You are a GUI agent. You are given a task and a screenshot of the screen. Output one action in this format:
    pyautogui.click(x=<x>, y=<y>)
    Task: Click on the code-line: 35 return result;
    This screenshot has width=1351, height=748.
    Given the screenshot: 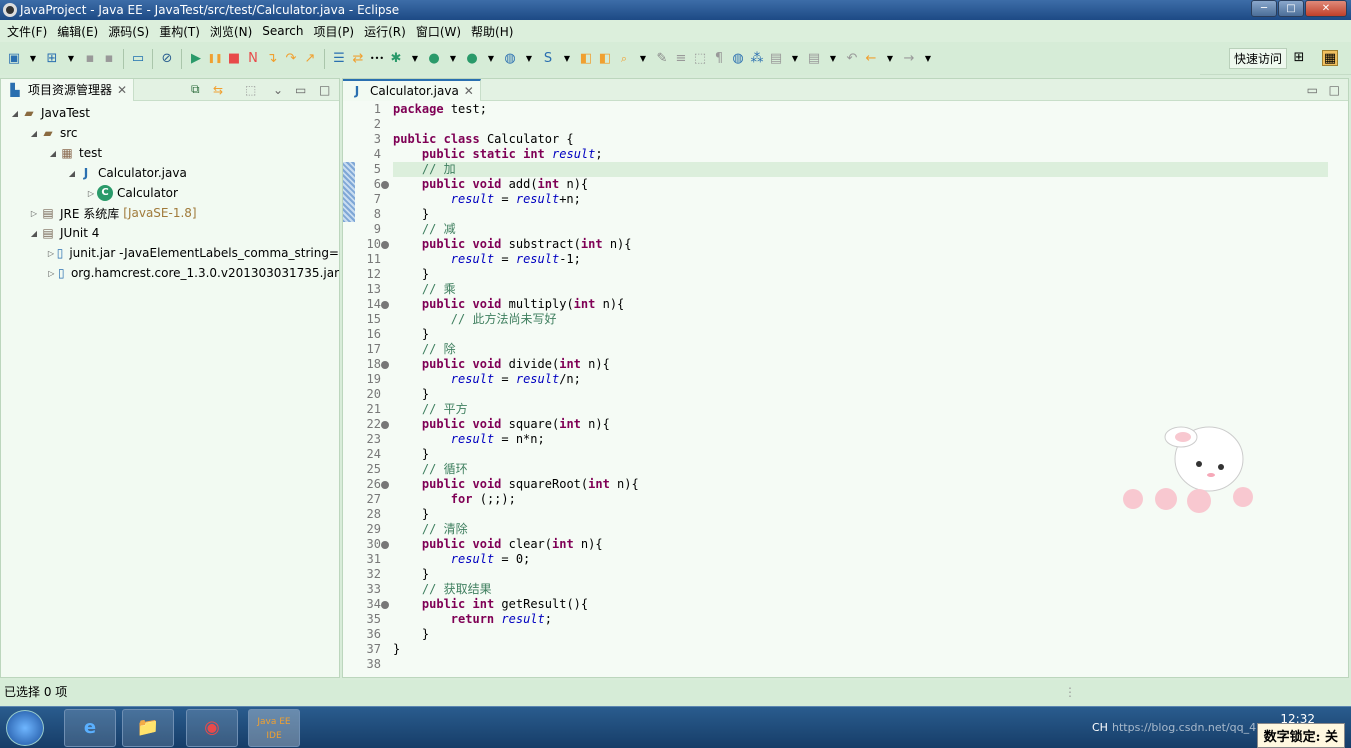 What is the action you would take?
    pyautogui.click(x=851, y=619)
    